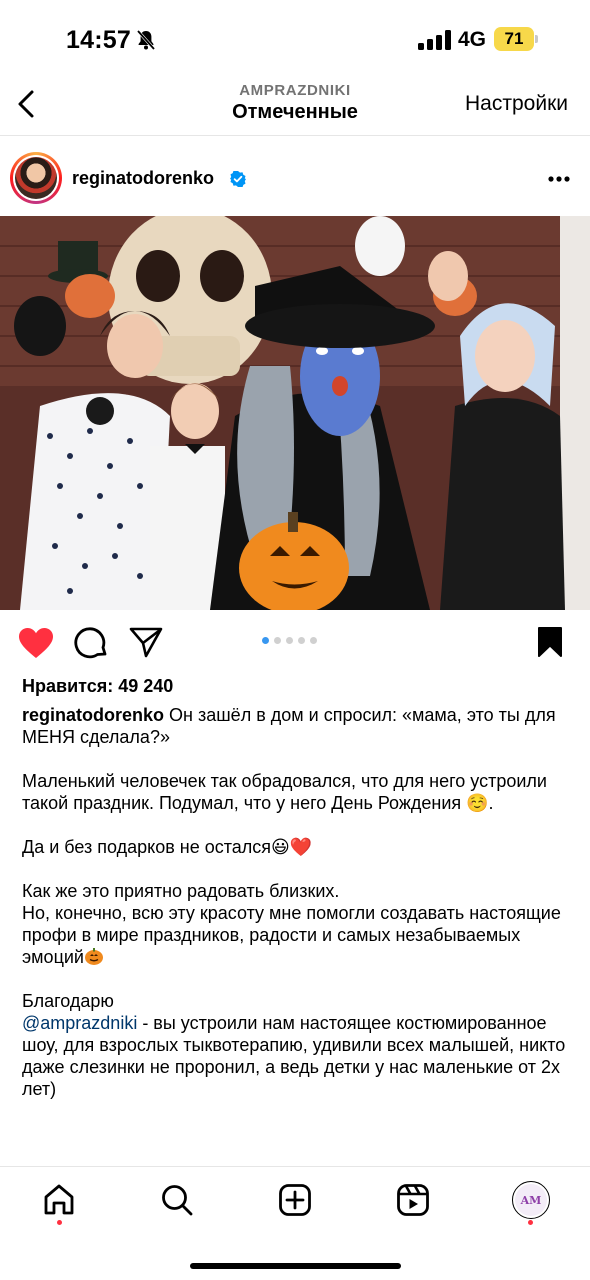  What do you see at coordinates (295, 176) in the screenshot?
I see `post-header: reginatodorenko` at bounding box center [295, 176].